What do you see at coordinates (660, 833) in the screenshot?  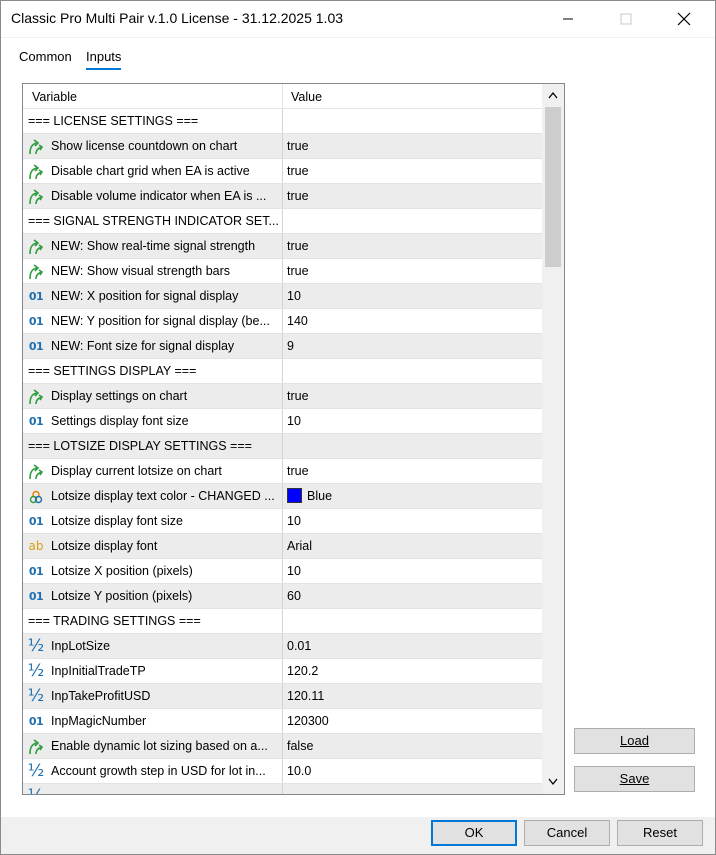 I see `reset-button: Reset` at bounding box center [660, 833].